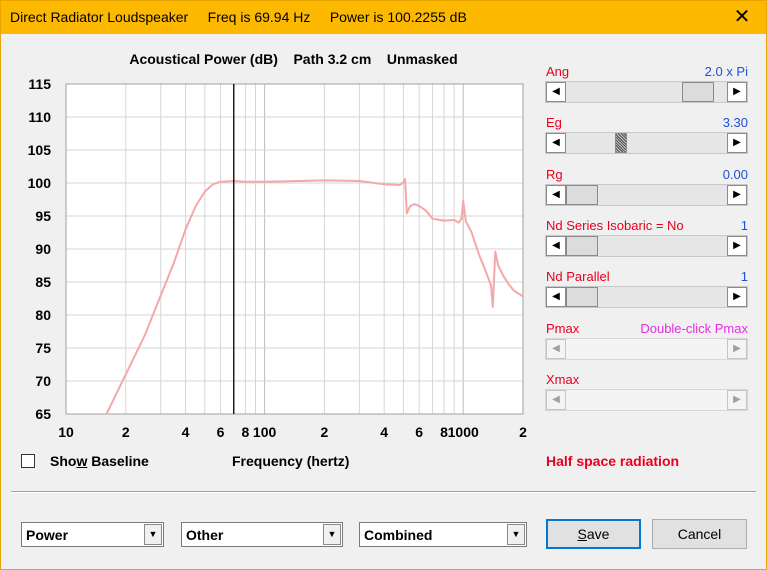 The width and height of the screenshot is (767, 570). I want to click on y-tick-label: 85, so click(43, 282).